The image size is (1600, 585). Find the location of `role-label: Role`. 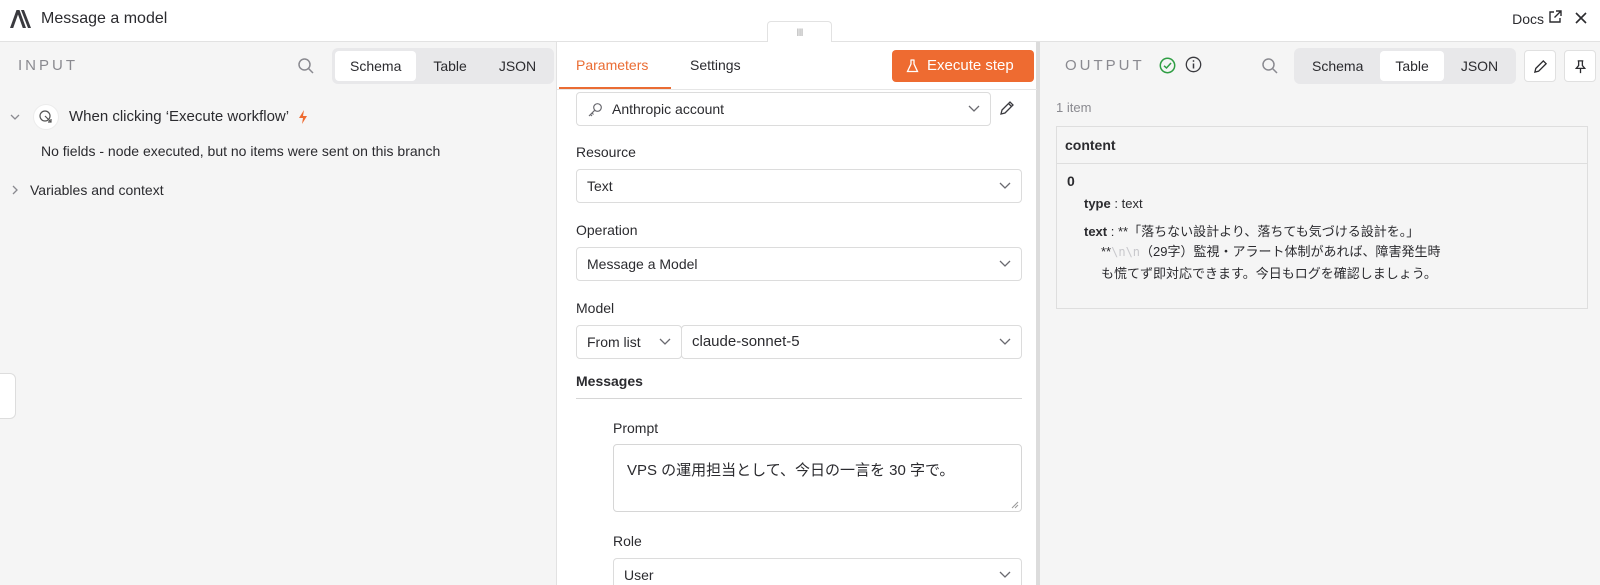

role-label: Role is located at coordinates (627, 541).